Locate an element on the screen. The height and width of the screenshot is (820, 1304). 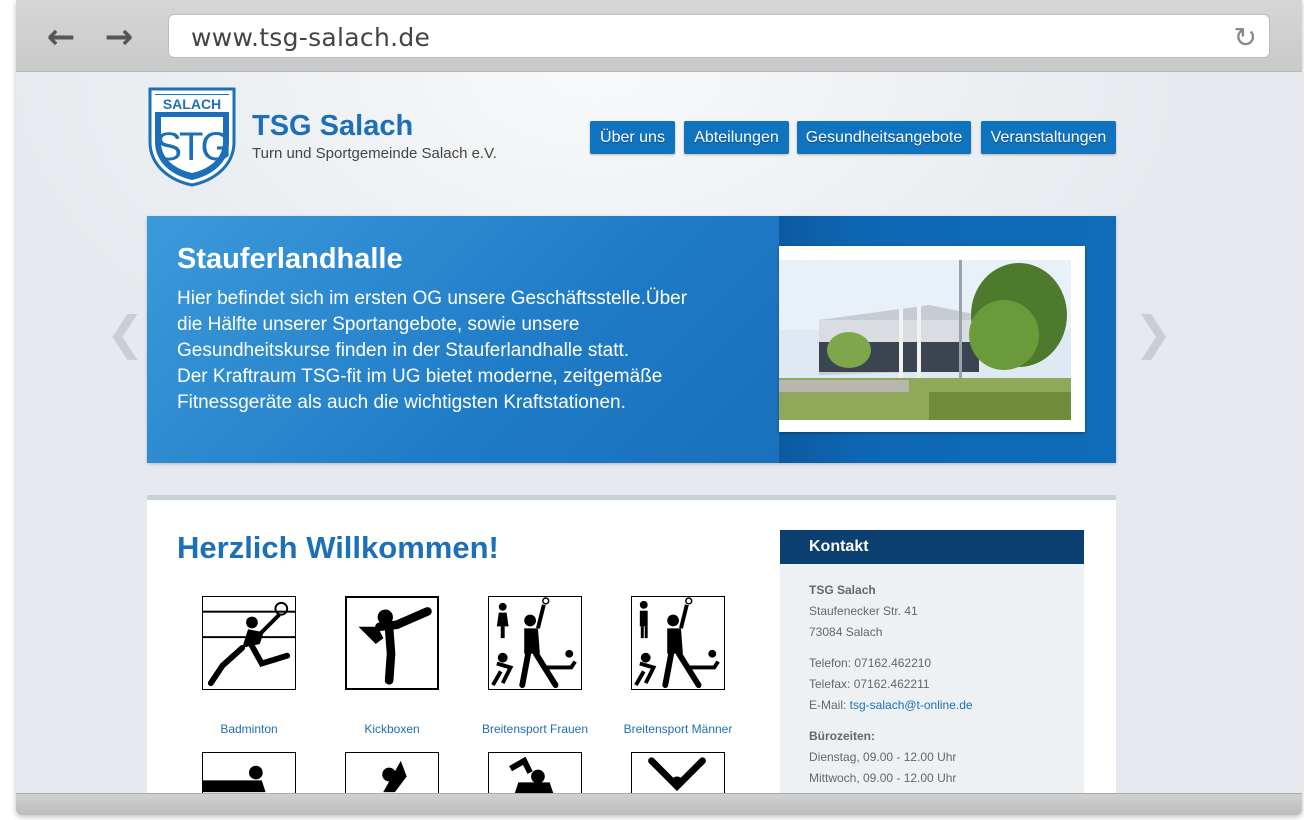
swimming-icon is located at coordinates (535, 772).